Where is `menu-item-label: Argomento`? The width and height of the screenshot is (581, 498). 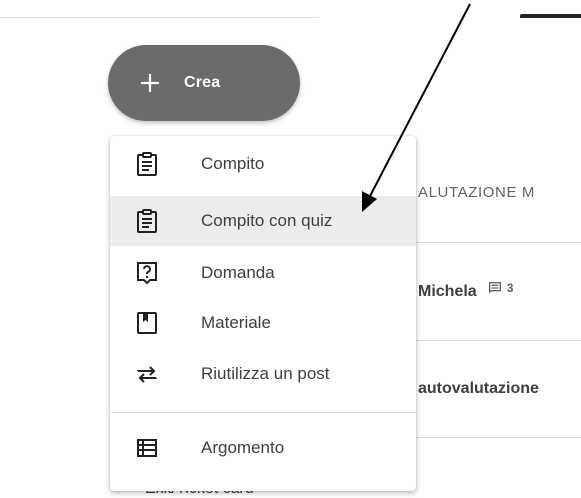
menu-item-label: Argomento is located at coordinates (243, 447).